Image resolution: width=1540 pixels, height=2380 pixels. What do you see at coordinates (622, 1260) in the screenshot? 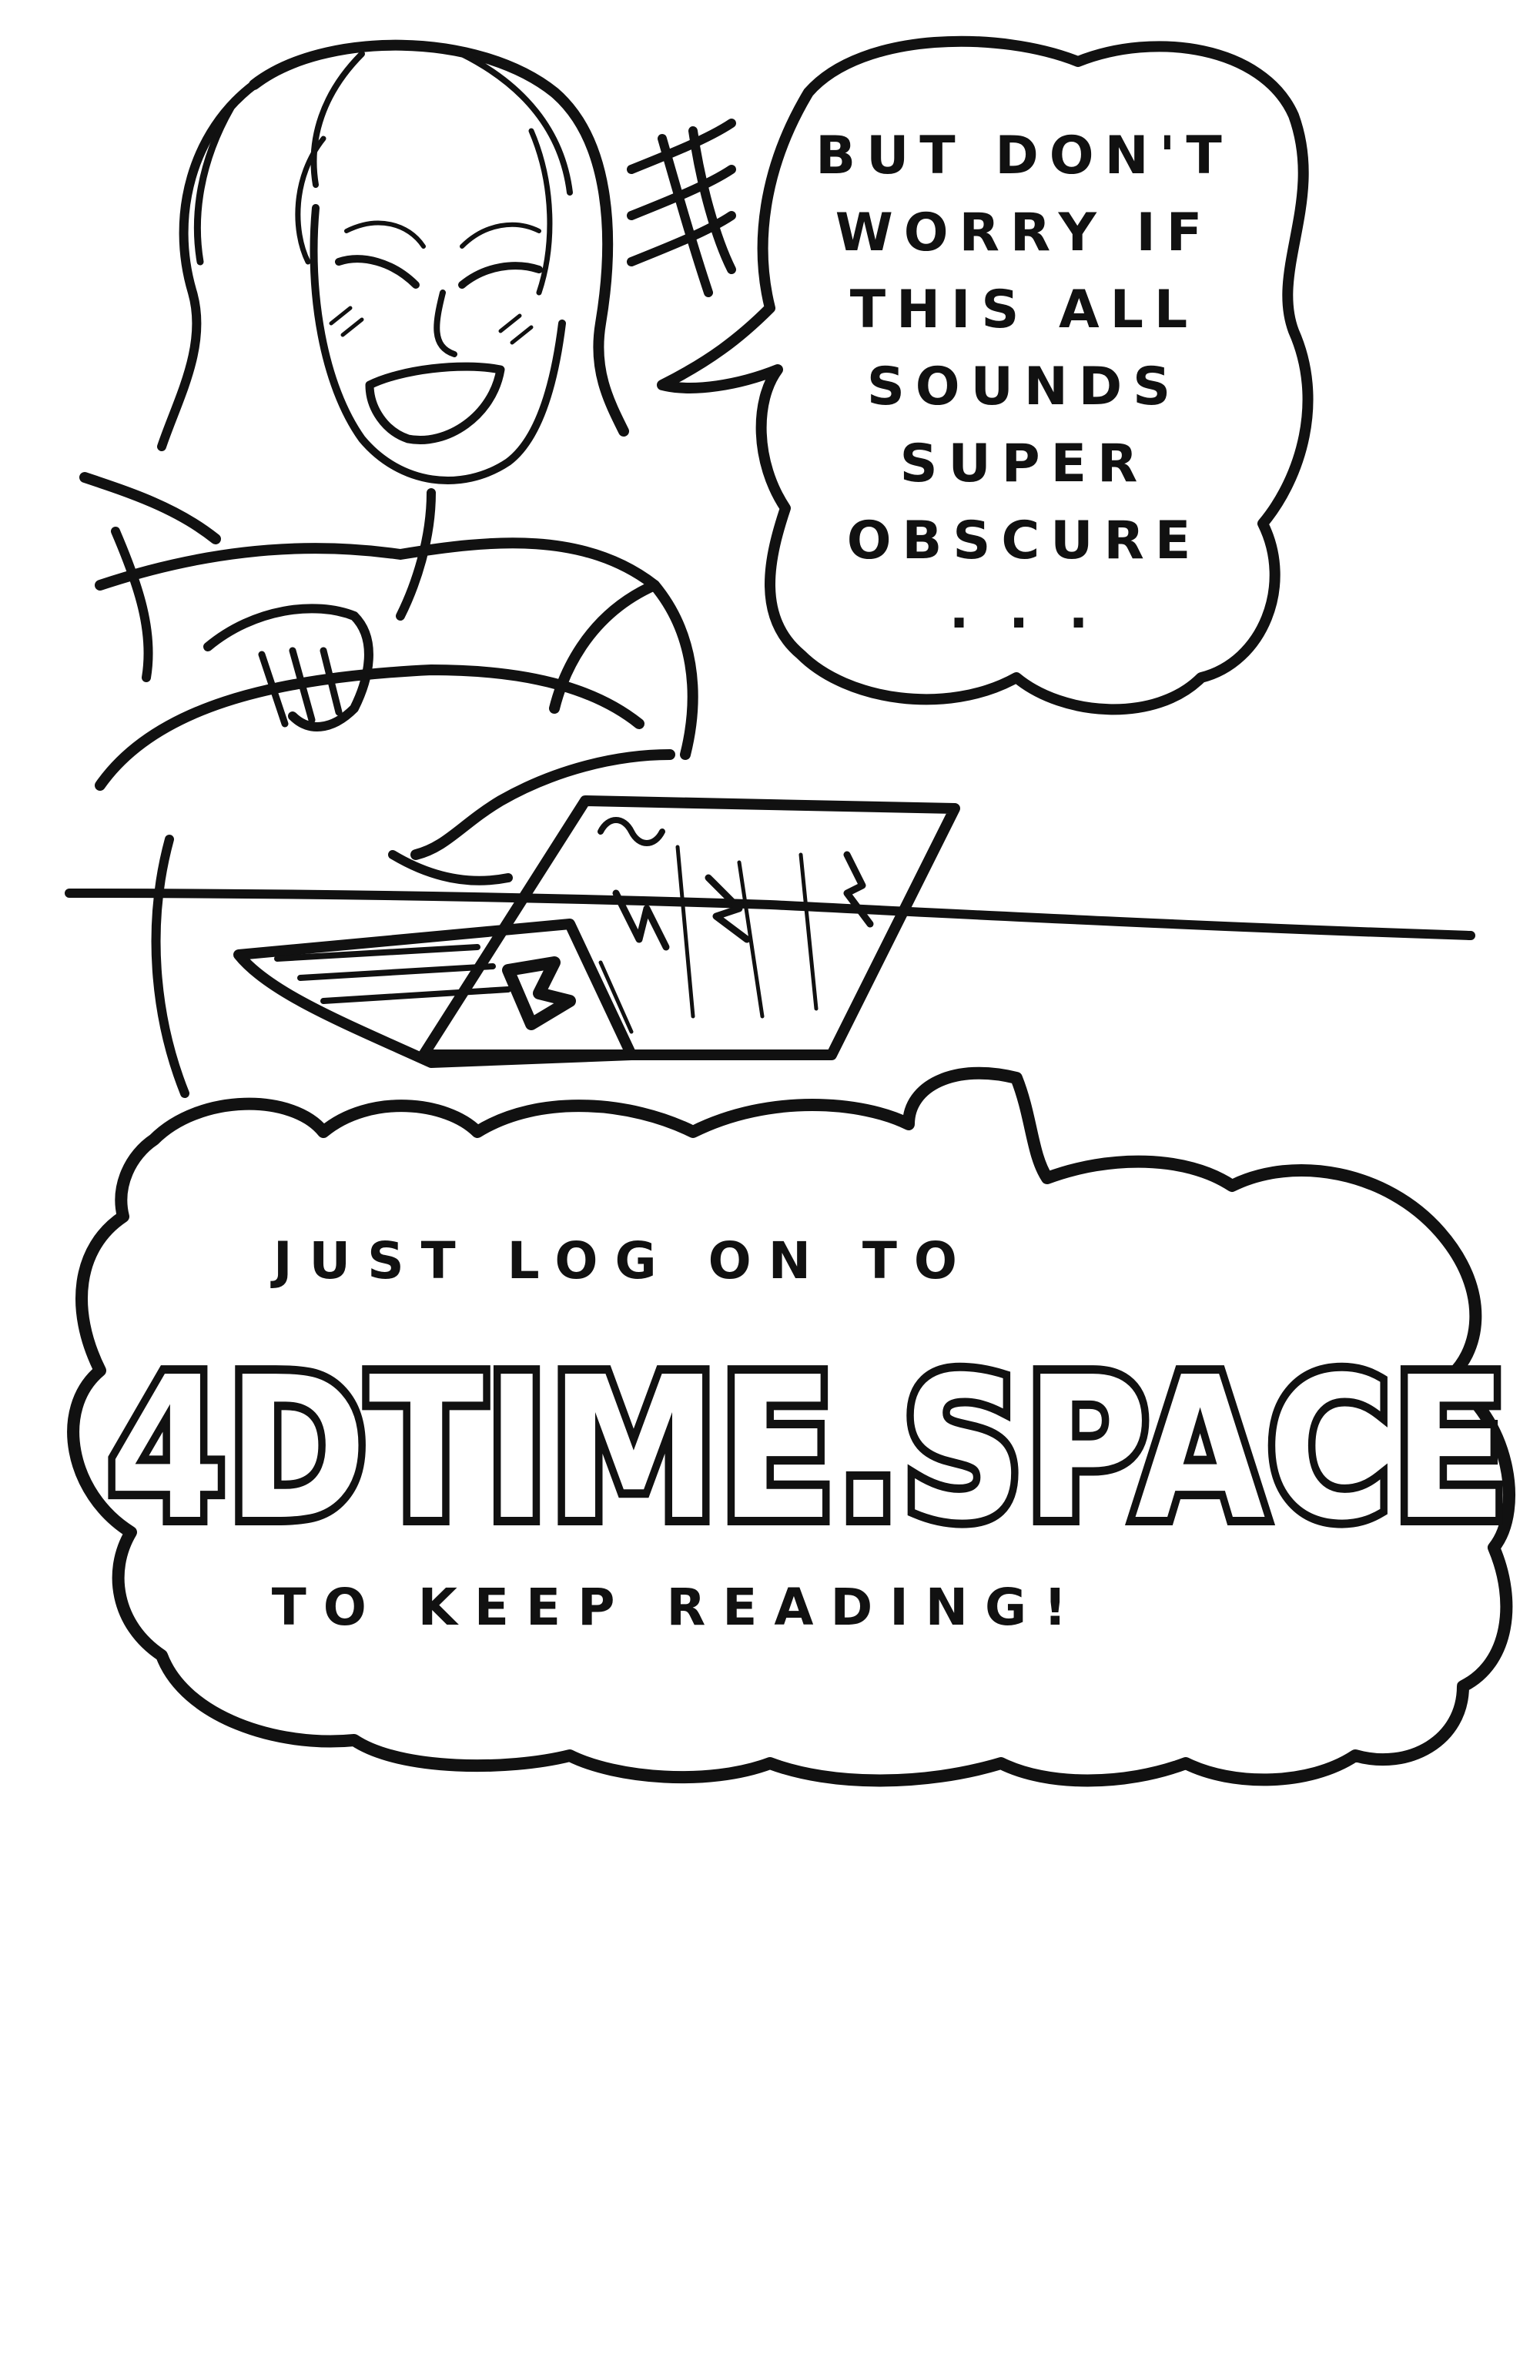
I see `caption-top: JUST LOG ON TO` at bounding box center [622, 1260].